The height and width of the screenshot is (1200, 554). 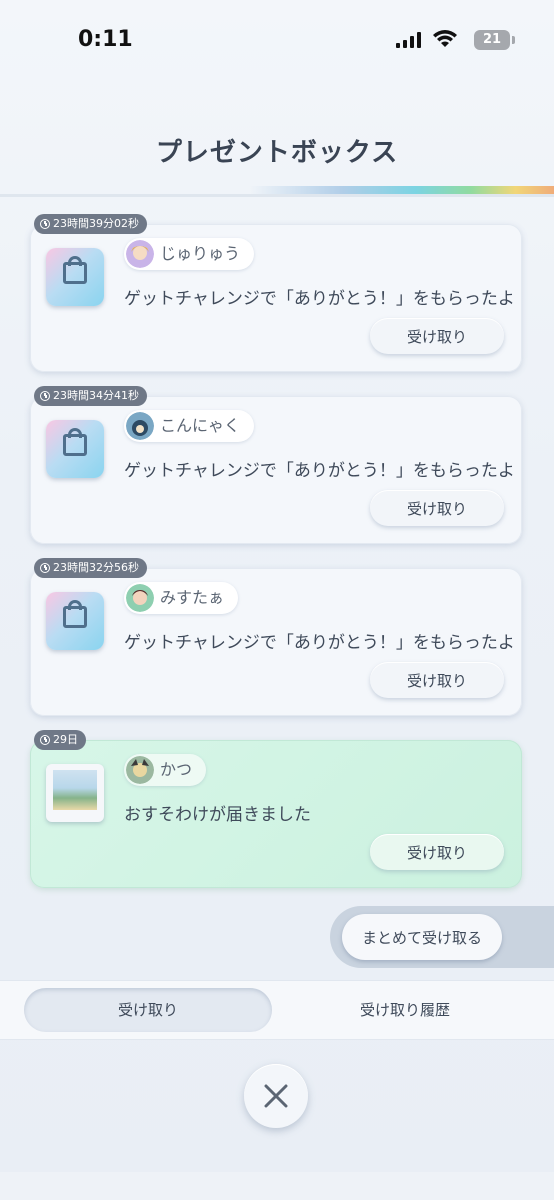 I want to click on battery-indicator: 21, so click(x=492, y=40).